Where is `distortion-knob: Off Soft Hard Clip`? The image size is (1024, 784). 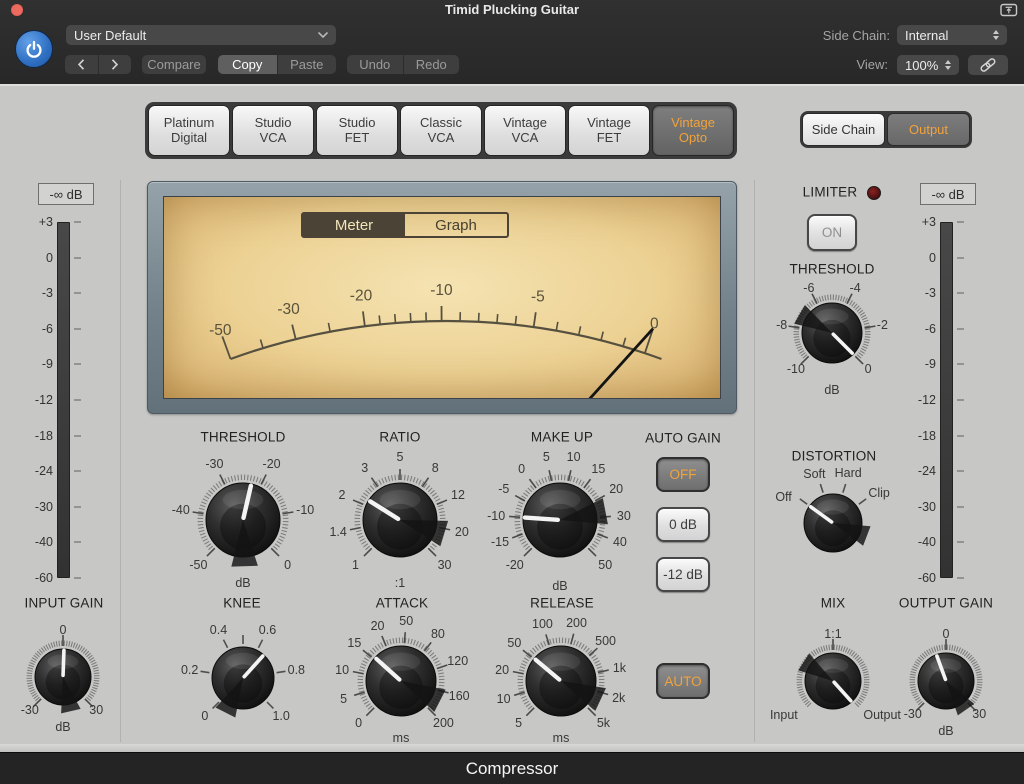 distortion-knob: Off Soft Hard Clip is located at coordinates (833, 523).